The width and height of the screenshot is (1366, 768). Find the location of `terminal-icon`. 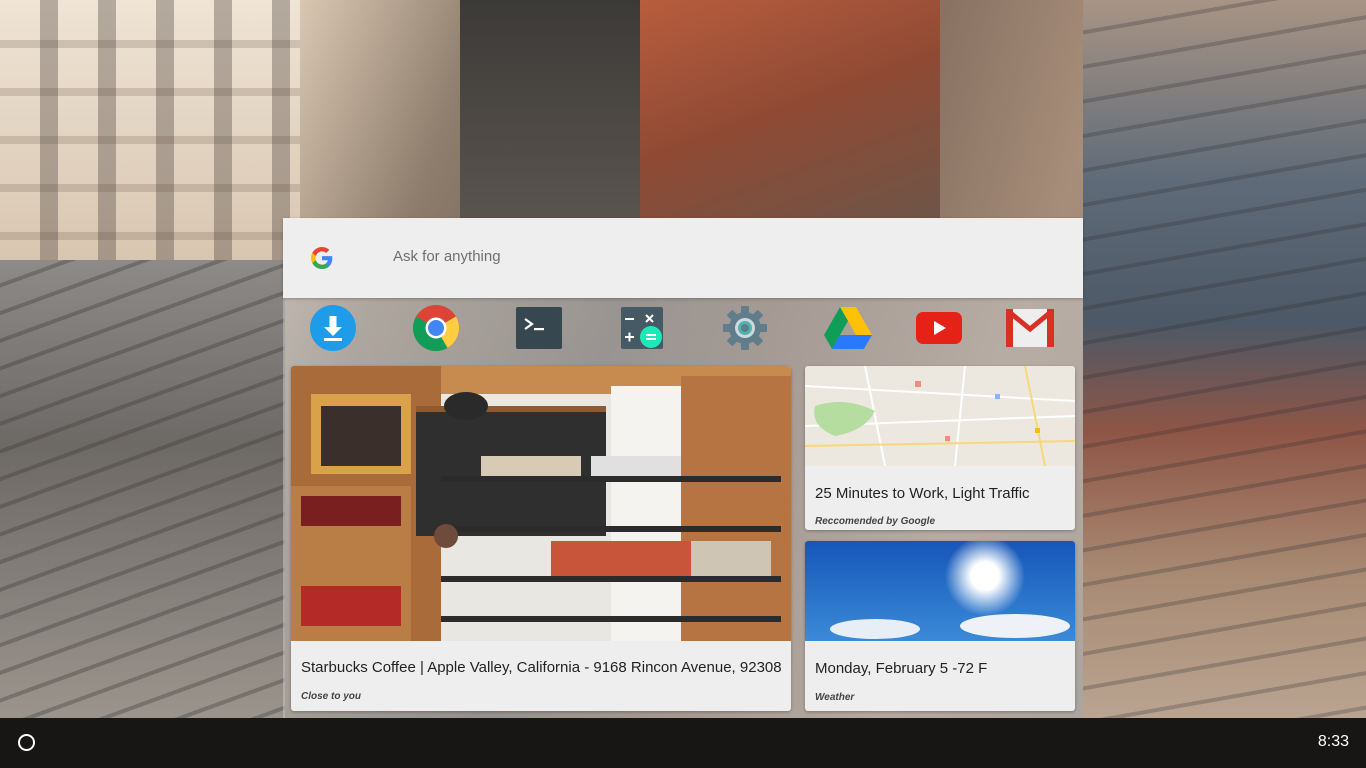

terminal-icon is located at coordinates (539, 328).